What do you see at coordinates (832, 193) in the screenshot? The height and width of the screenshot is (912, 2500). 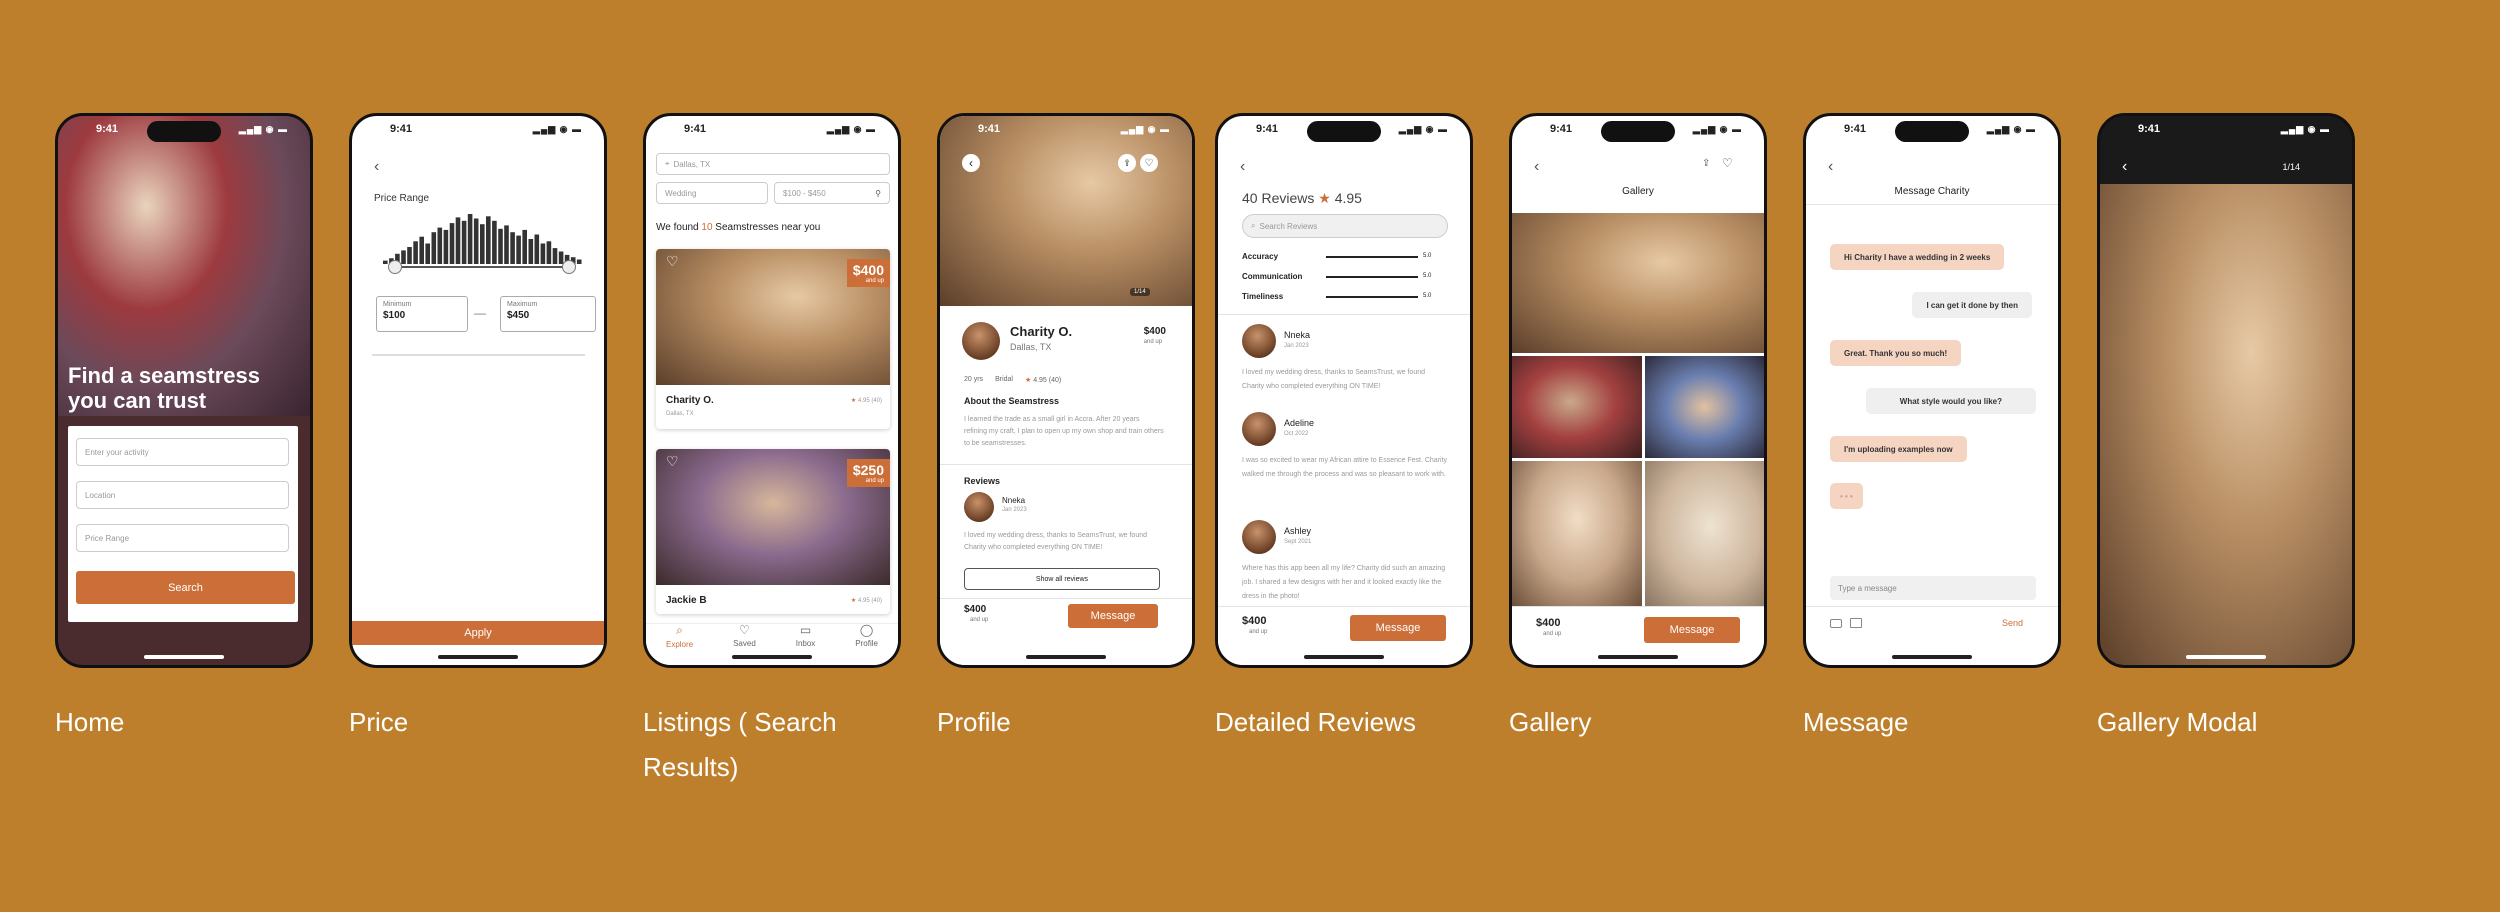 I see `price-filter: $100 - $450 ⚲` at bounding box center [832, 193].